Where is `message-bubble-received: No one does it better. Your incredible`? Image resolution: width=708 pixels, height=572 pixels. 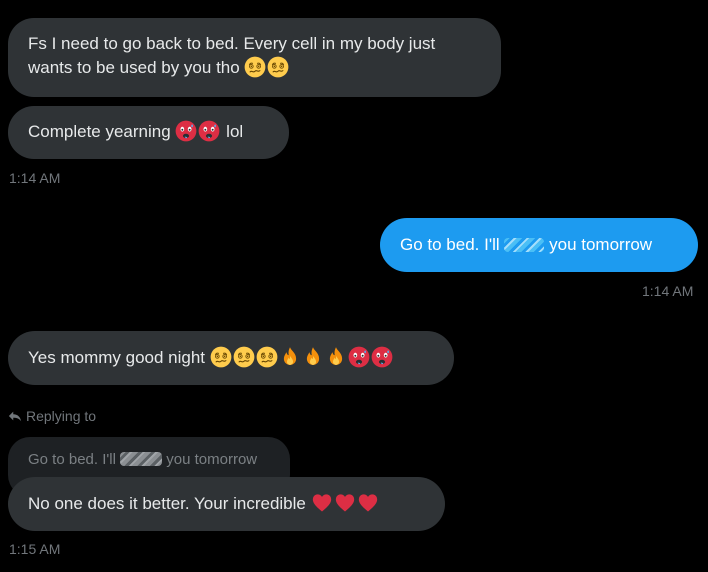
message-bubble-received: No one does it better. Your incredible is located at coordinates (226, 504).